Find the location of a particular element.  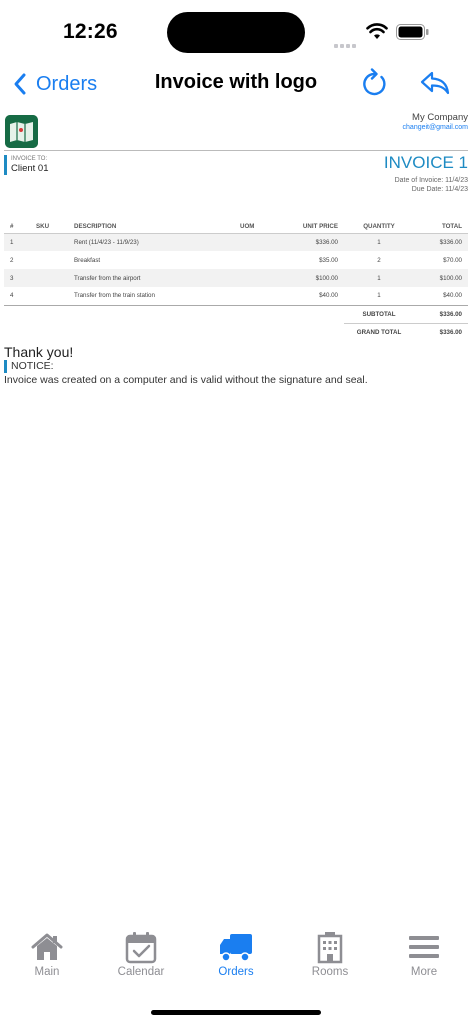

grand-total-label: GRAND TOTAL is located at coordinates (379, 331).